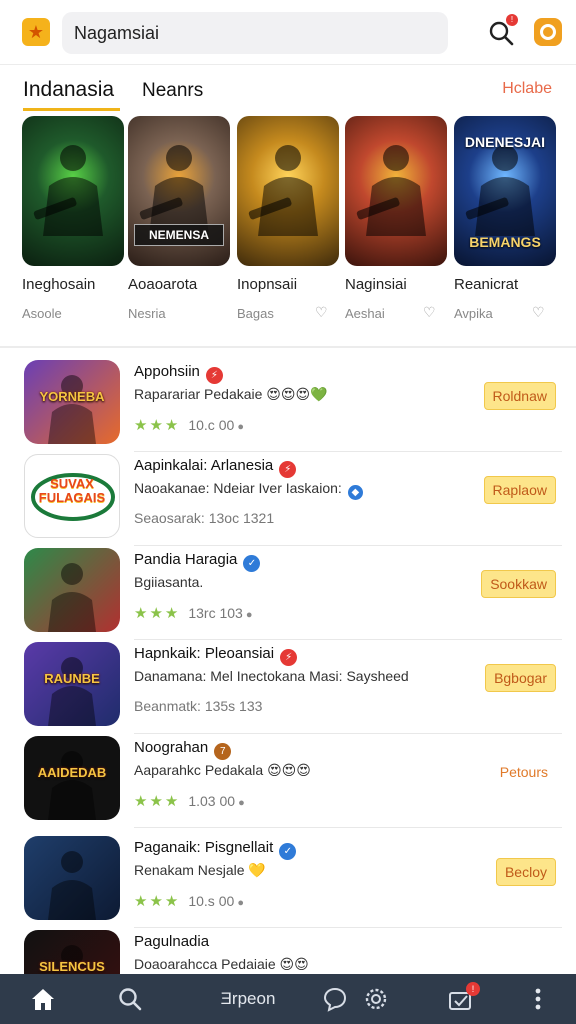 Image resolution: width=576 pixels, height=1024 pixels. What do you see at coordinates (267, 284) in the screenshot?
I see `featured-card-title: Inopnsaii` at bounding box center [267, 284].